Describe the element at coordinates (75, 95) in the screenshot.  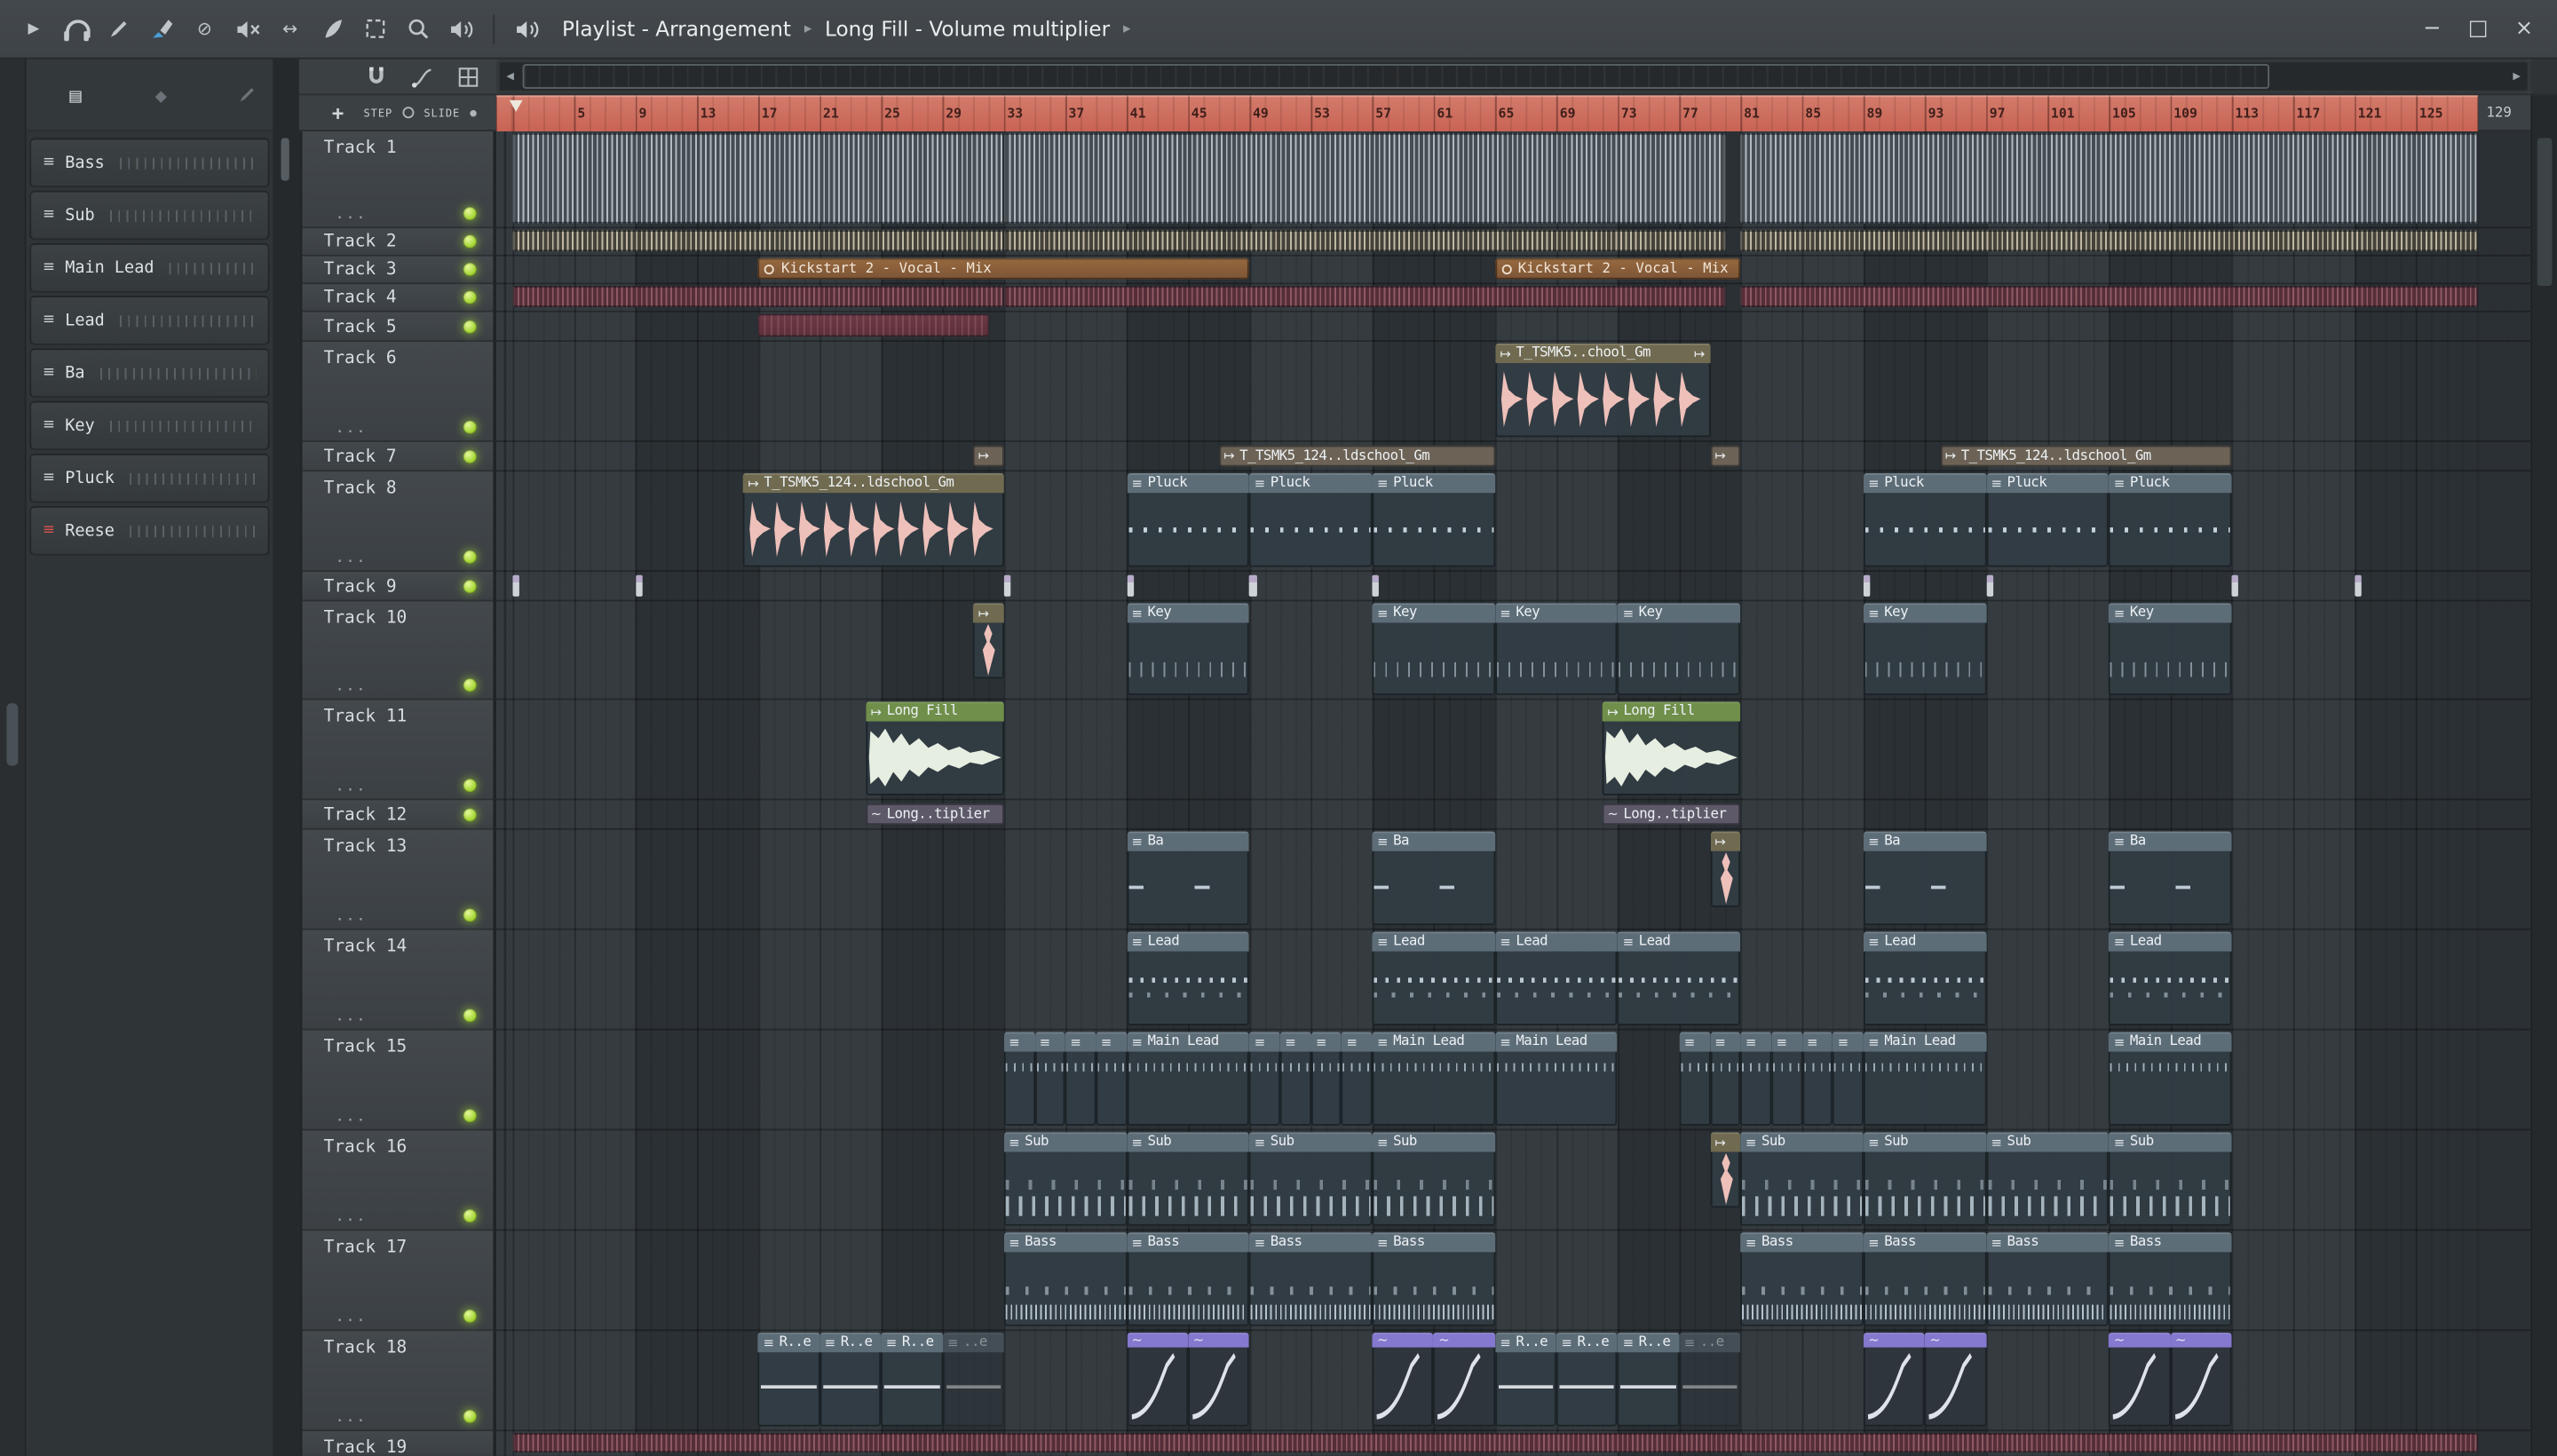
I see `clip-source-view-icon: ▤` at that location.